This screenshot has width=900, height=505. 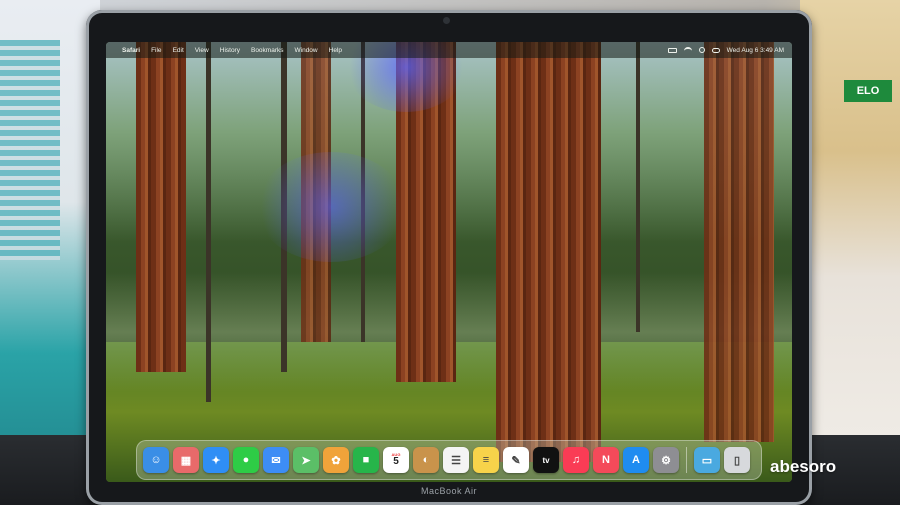 I want to click on dock: ☺ ▦ ✦ ● ✉ ➤ ✿ ■ AUG 5 ◐ ☰ ≡ ✎ tv ♫ N A ⚙ ▭ ▯, so click(x=449, y=460).